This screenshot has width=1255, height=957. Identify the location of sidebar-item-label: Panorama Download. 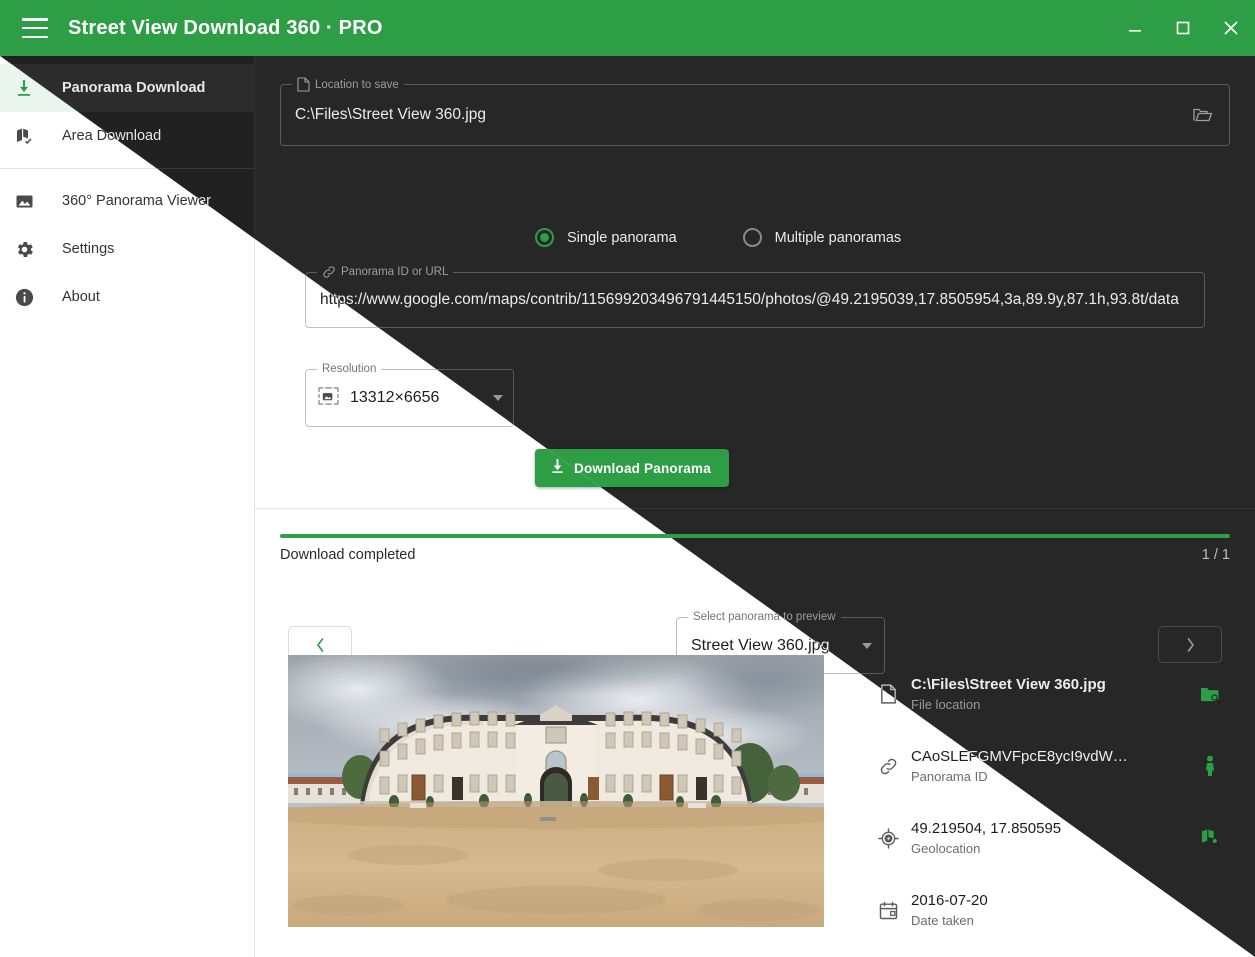
(134, 88).